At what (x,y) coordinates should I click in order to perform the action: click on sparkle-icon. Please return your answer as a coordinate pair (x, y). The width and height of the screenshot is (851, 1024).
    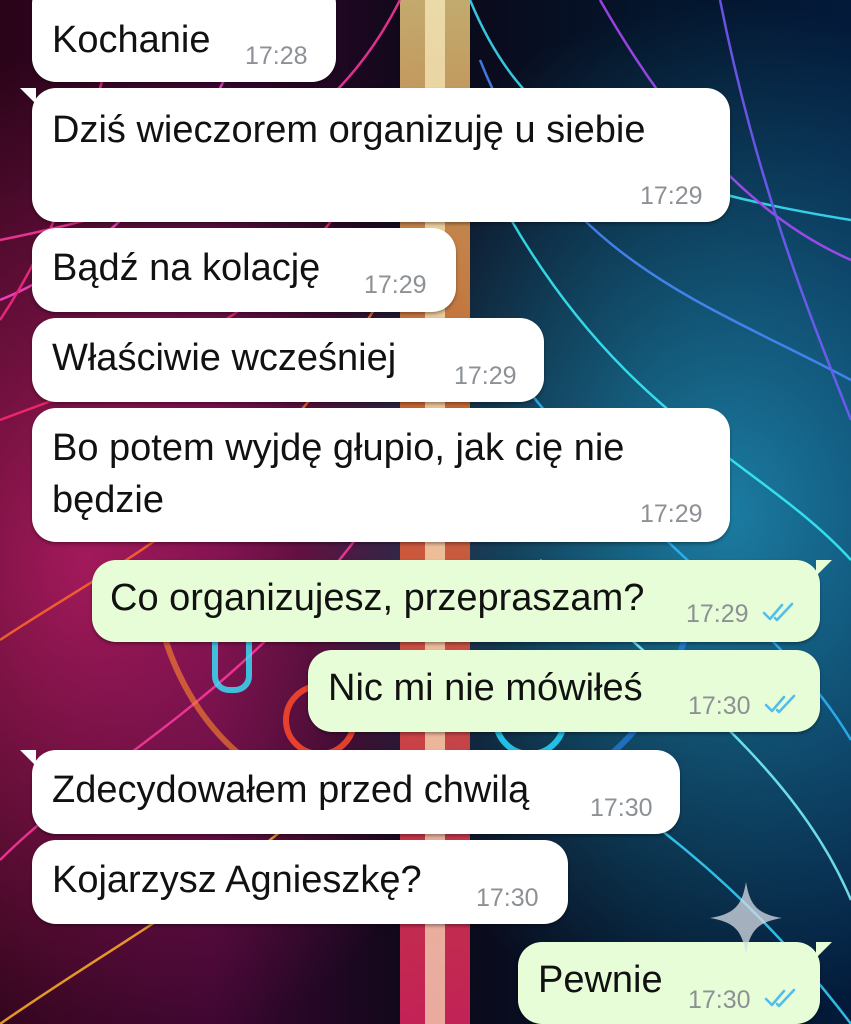
    Looking at the image, I should click on (746, 918).